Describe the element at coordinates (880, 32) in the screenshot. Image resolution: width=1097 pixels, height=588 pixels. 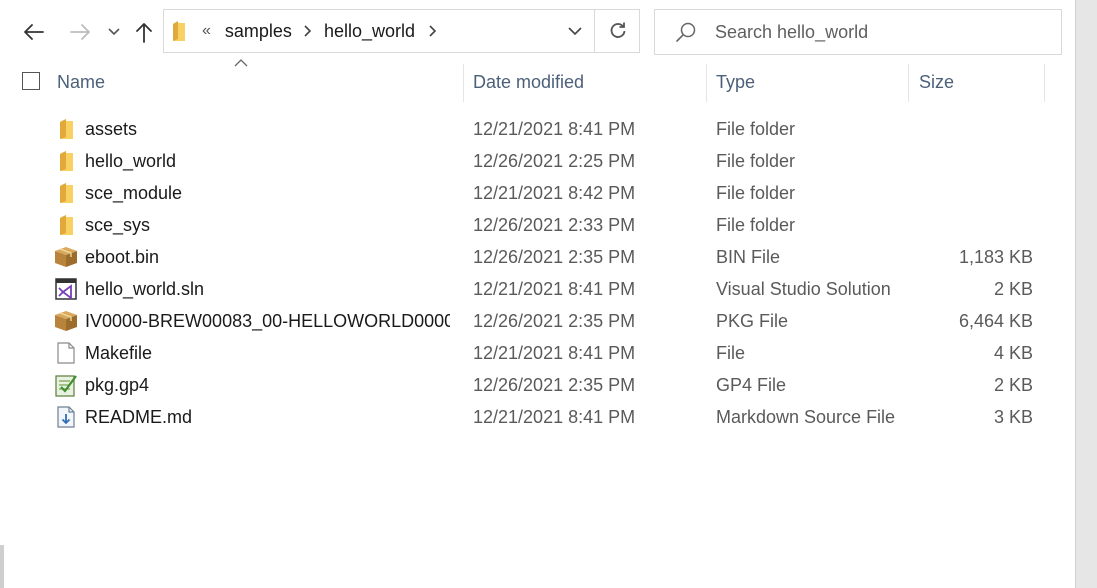
I see `search-input` at that location.